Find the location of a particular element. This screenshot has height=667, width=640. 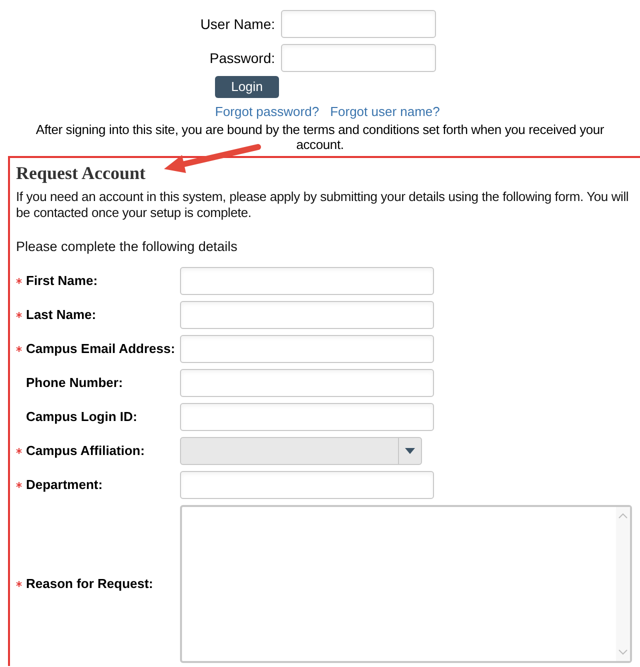

instruction-text: Please complete the following details is located at coordinates (127, 247).